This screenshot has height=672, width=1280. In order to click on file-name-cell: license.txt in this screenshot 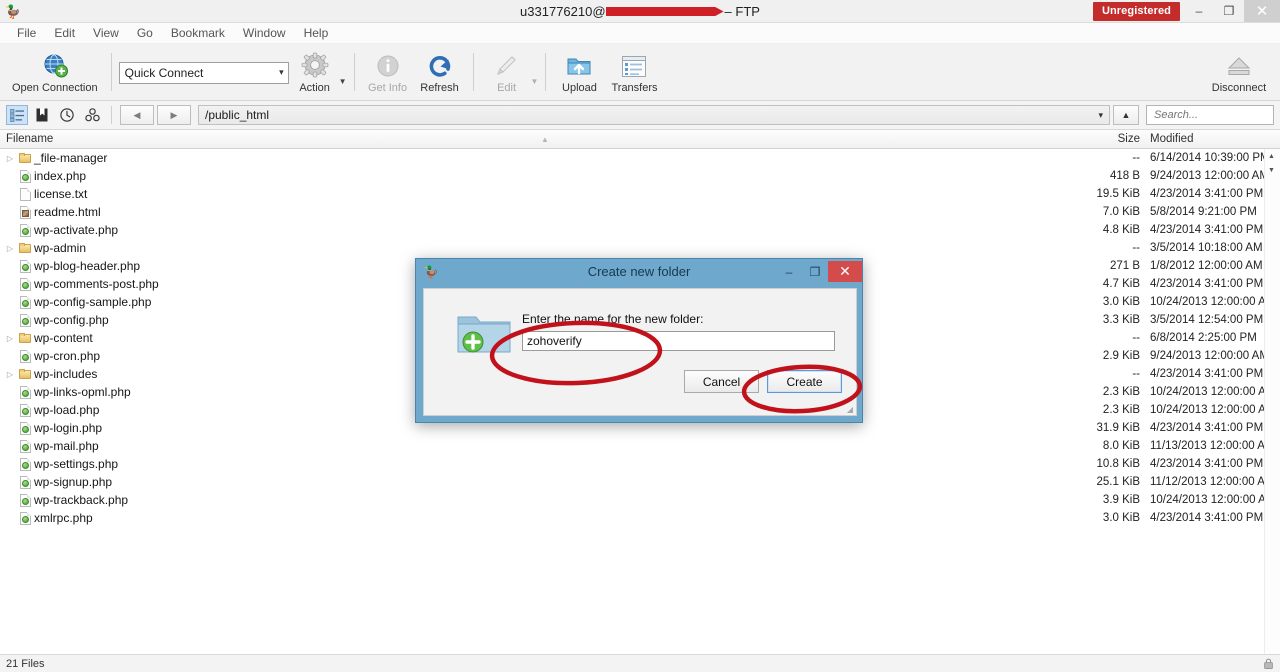, I will do `click(542, 194)`.